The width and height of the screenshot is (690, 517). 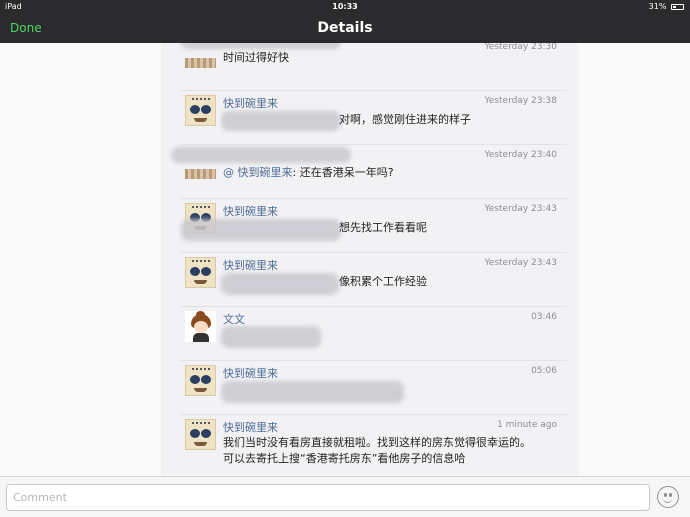 I want to click on comment-row: Yesterday 23:30 时间过得好快, so click(x=374, y=67).